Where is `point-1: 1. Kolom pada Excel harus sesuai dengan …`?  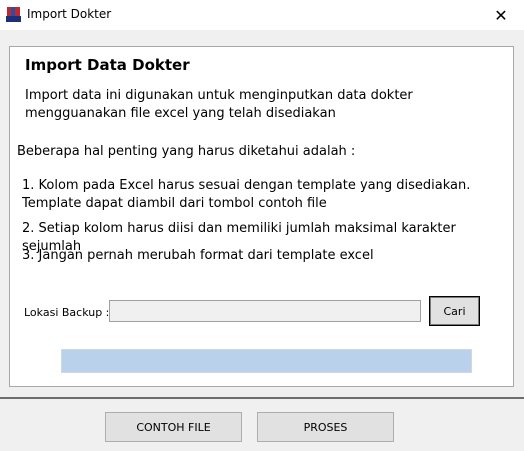
point-1: 1. Kolom pada Excel harus sesuai dengan … is located at coordinates (246, 194).